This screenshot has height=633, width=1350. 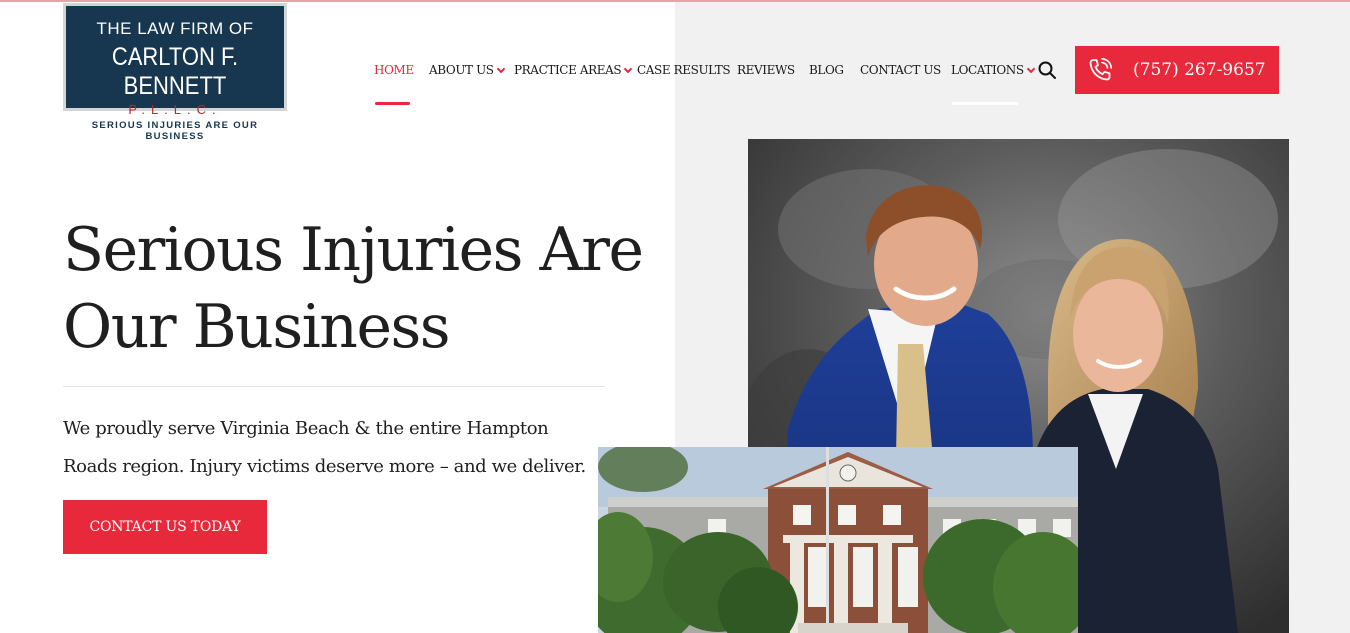 What do you see at coordinates (1100, 69) in the screenshot?
I see `phone-icon` at bounding box center [1100, 69].